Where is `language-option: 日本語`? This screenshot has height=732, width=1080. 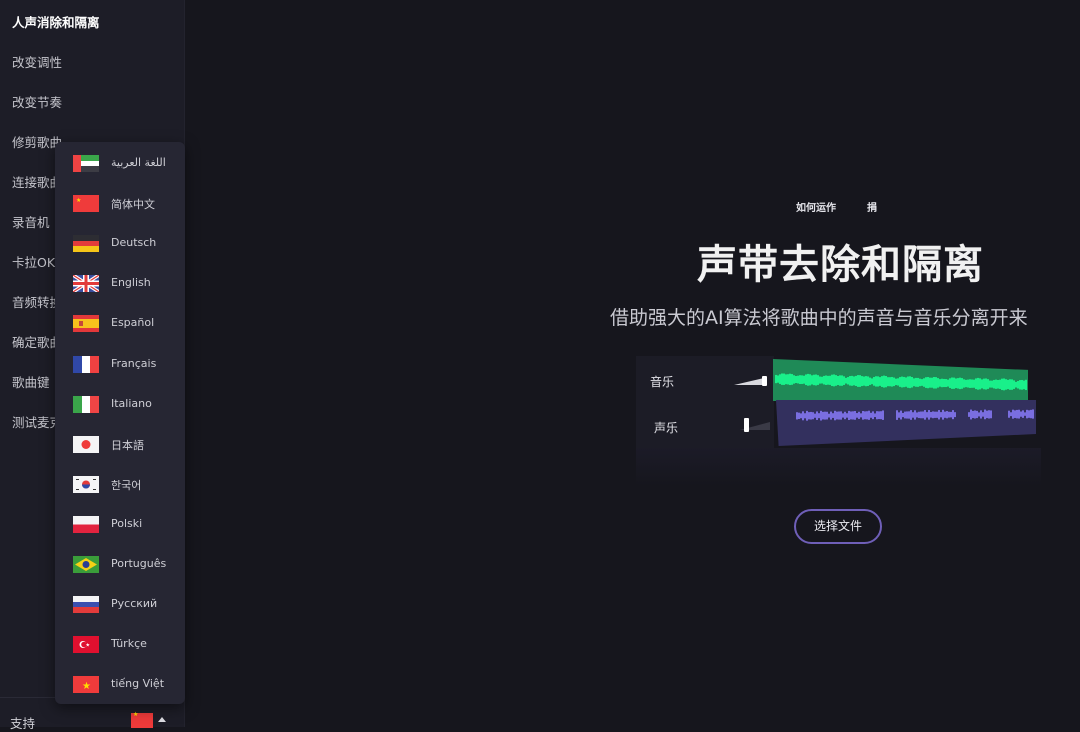 language-option: 日本語 is located at coordinates (120, 443).